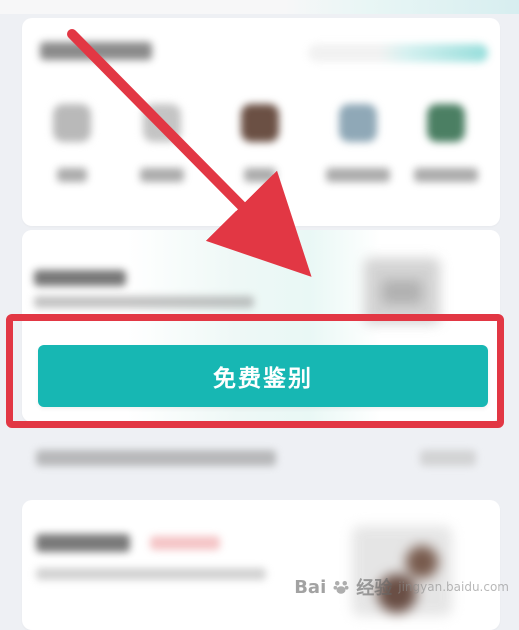  I want to click on bottom-image, so click(402, 571).